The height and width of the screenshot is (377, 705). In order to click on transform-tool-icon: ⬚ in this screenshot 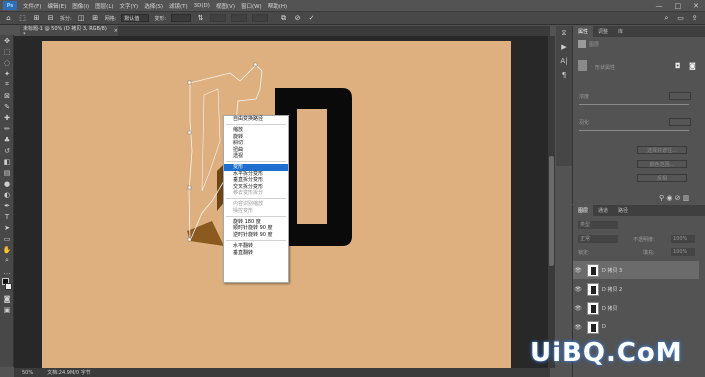, I will do `click(22, 18)`.